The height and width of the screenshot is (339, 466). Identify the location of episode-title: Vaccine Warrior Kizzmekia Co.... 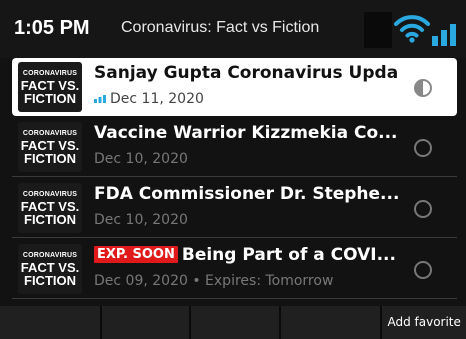
(246, 133).